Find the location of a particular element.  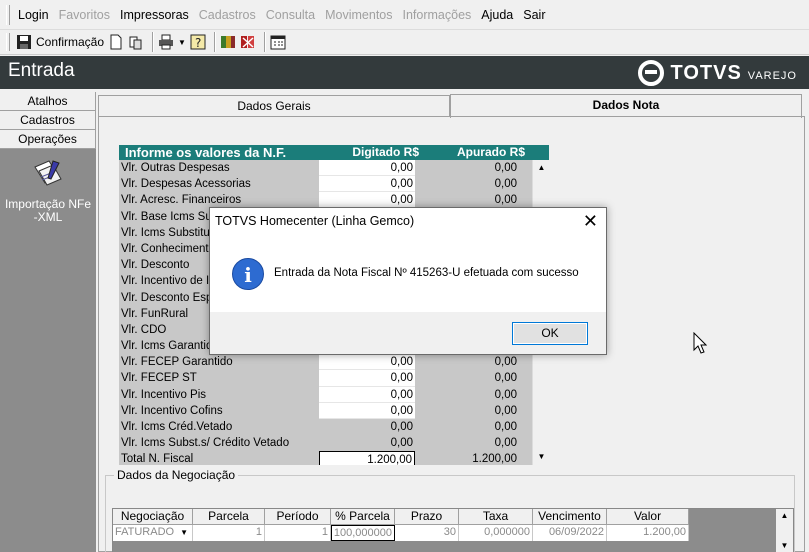

table-row: Vlr. Incentivo Pis 0,00 0,00 is located at coordinates (325, 394).